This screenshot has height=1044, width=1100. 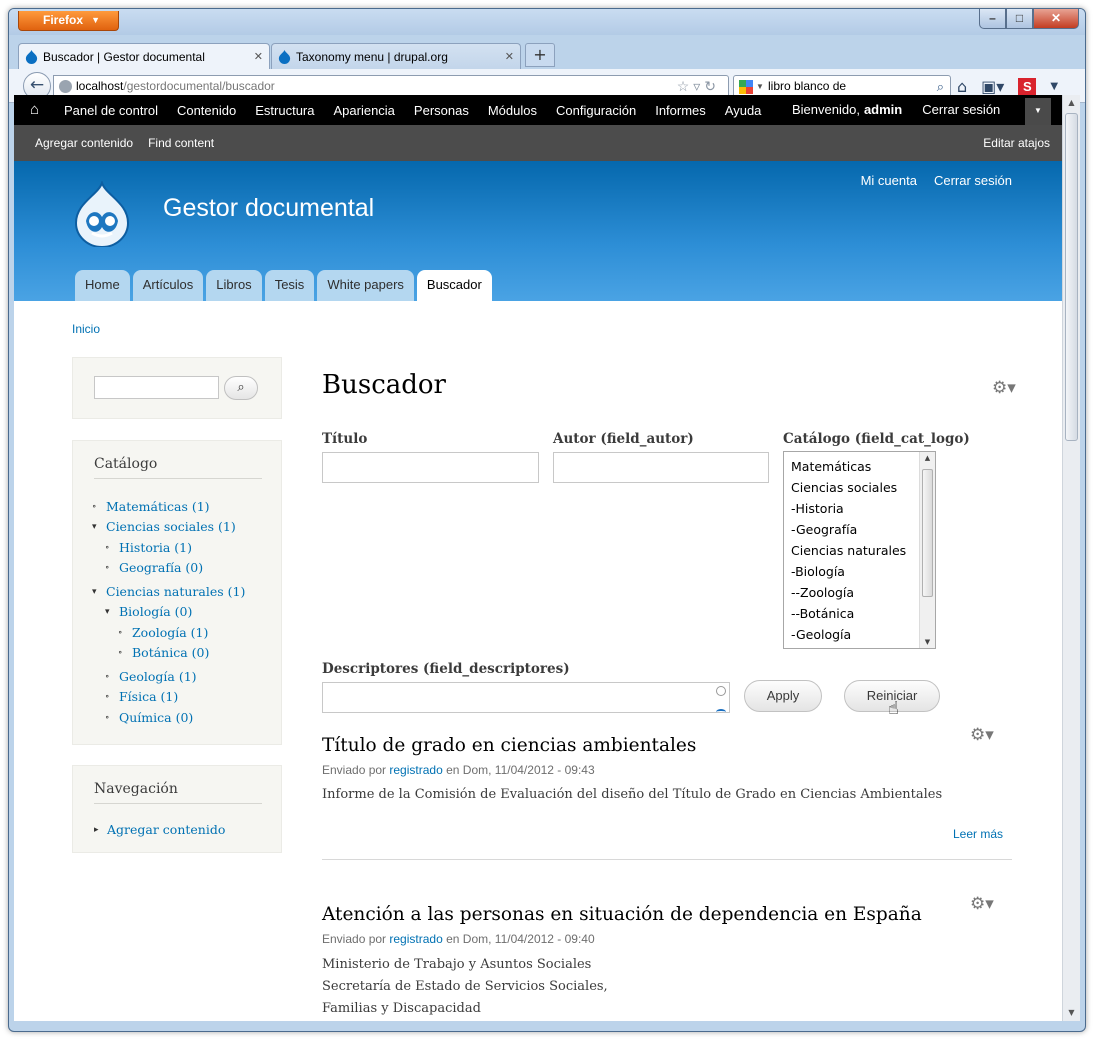 I want to click on admin-menu-informes: Informes, so click(x=680, y=110).